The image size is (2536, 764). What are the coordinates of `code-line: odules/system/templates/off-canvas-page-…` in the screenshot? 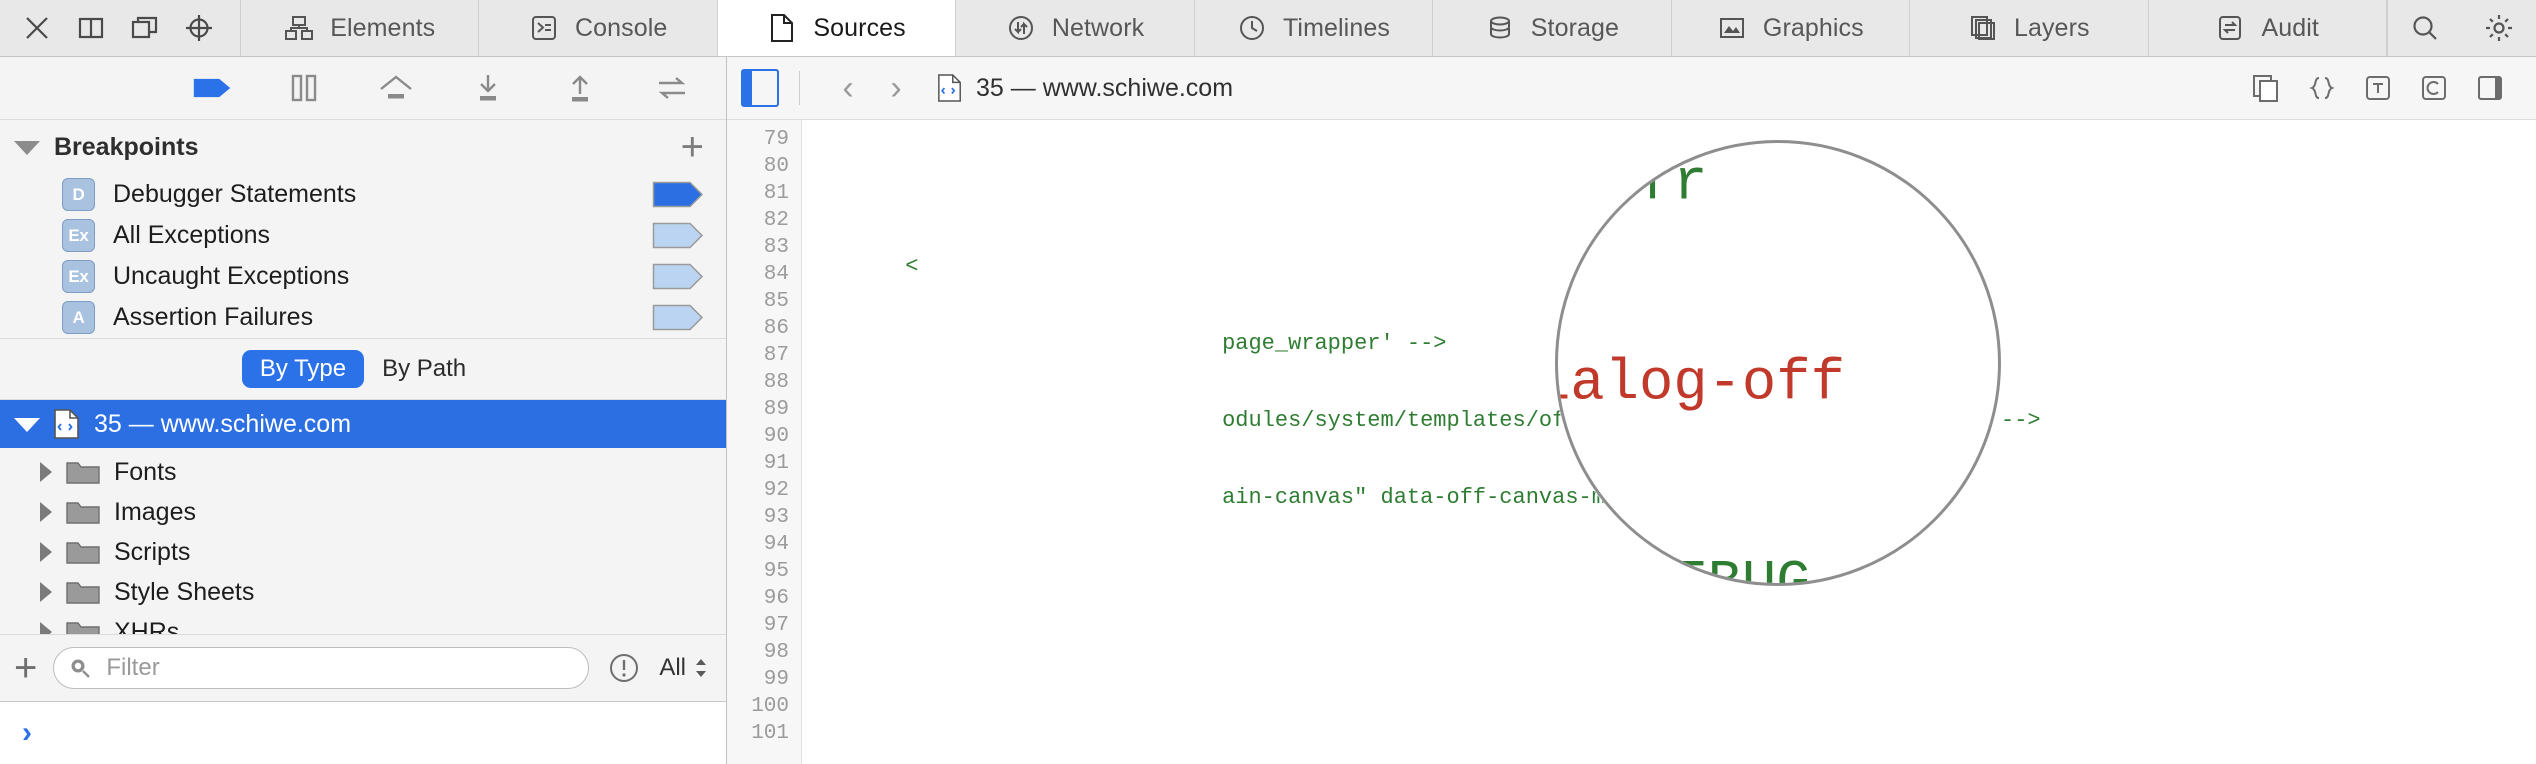 It's located at (1433, 420).